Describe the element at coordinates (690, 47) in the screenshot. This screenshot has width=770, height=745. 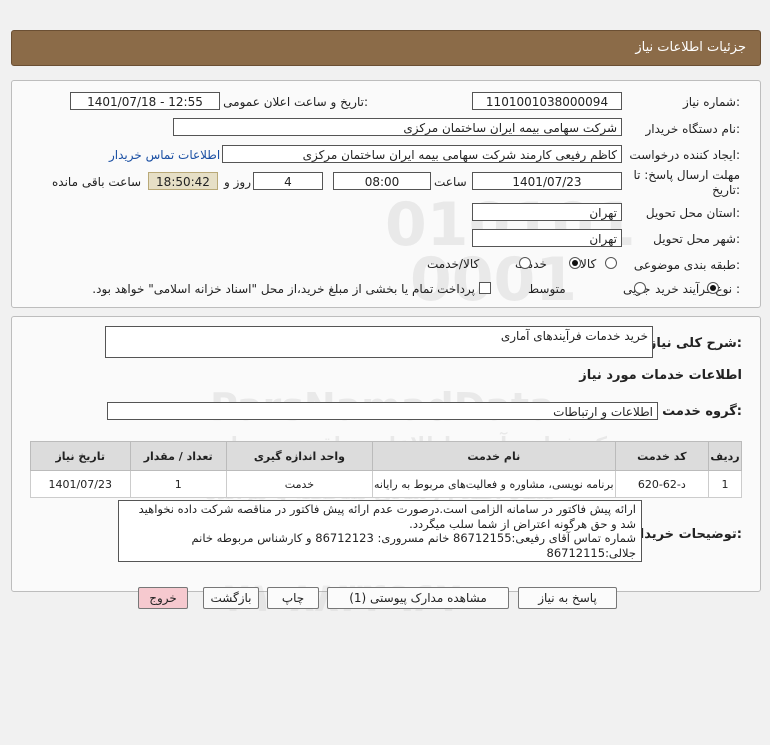
I see `page-title: جزئیات اطلاعات نیاز` at that location.